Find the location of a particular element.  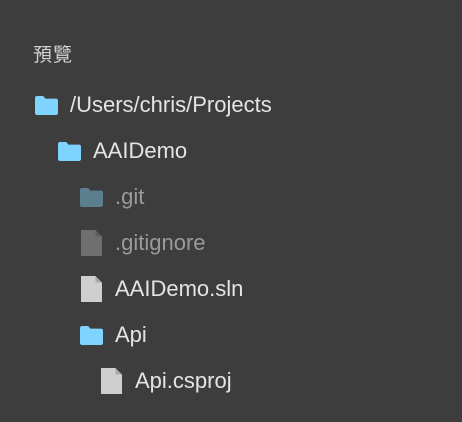

tree-item-label: Api.csproj is located at coordinates (183, 380).